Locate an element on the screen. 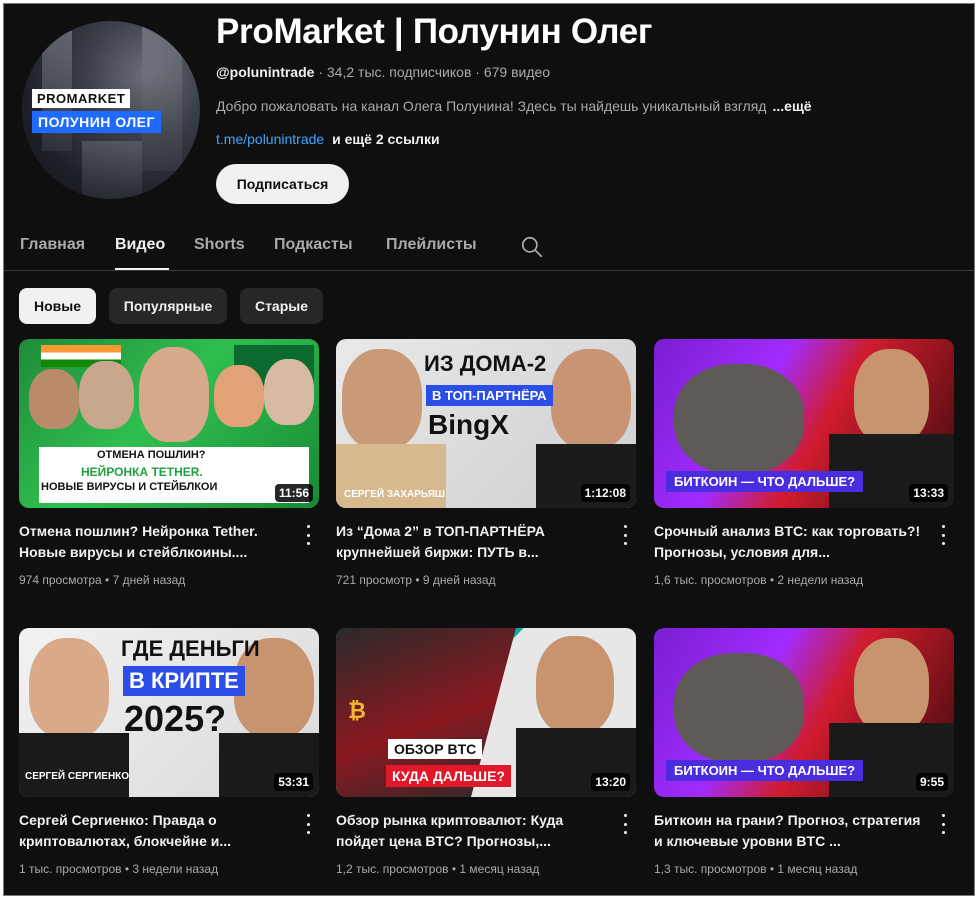  video-views: 974 просмотра is located at coordinates (60, 580).